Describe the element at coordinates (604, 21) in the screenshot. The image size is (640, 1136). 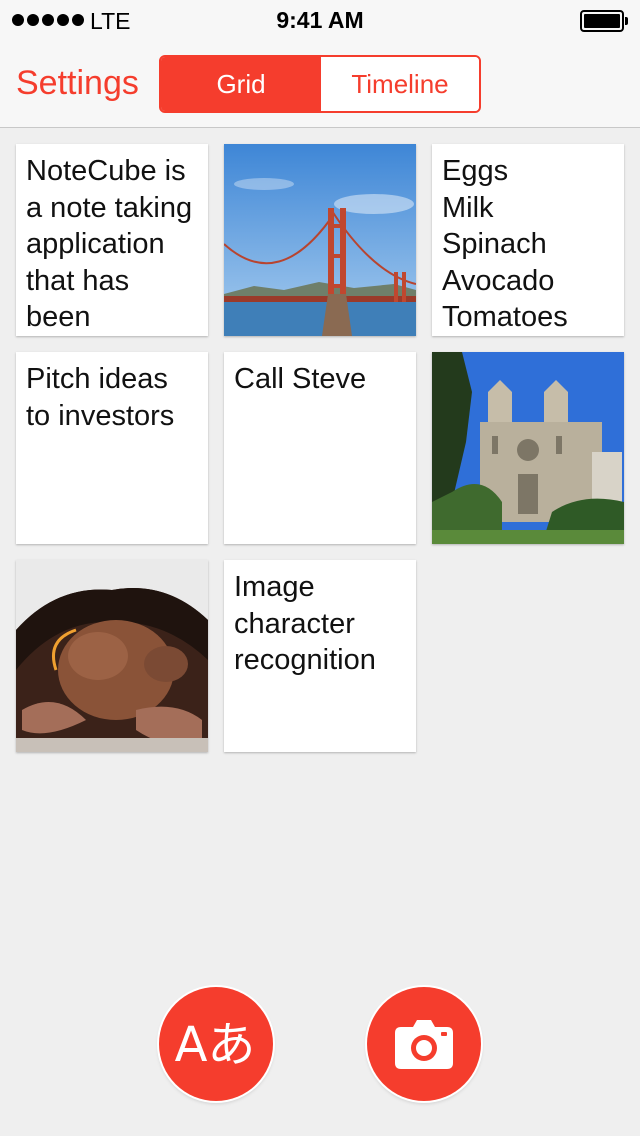
I see `battery-icon` at that location.